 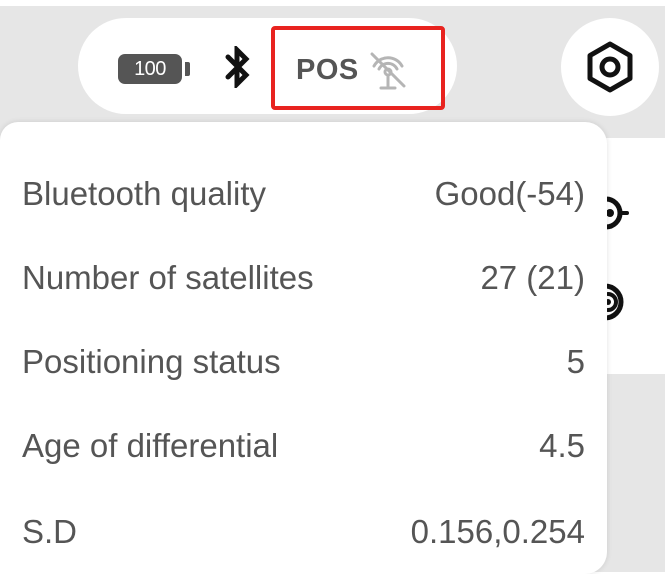 I want to click on info-value: Good(-54), so click(x=509, y=193).